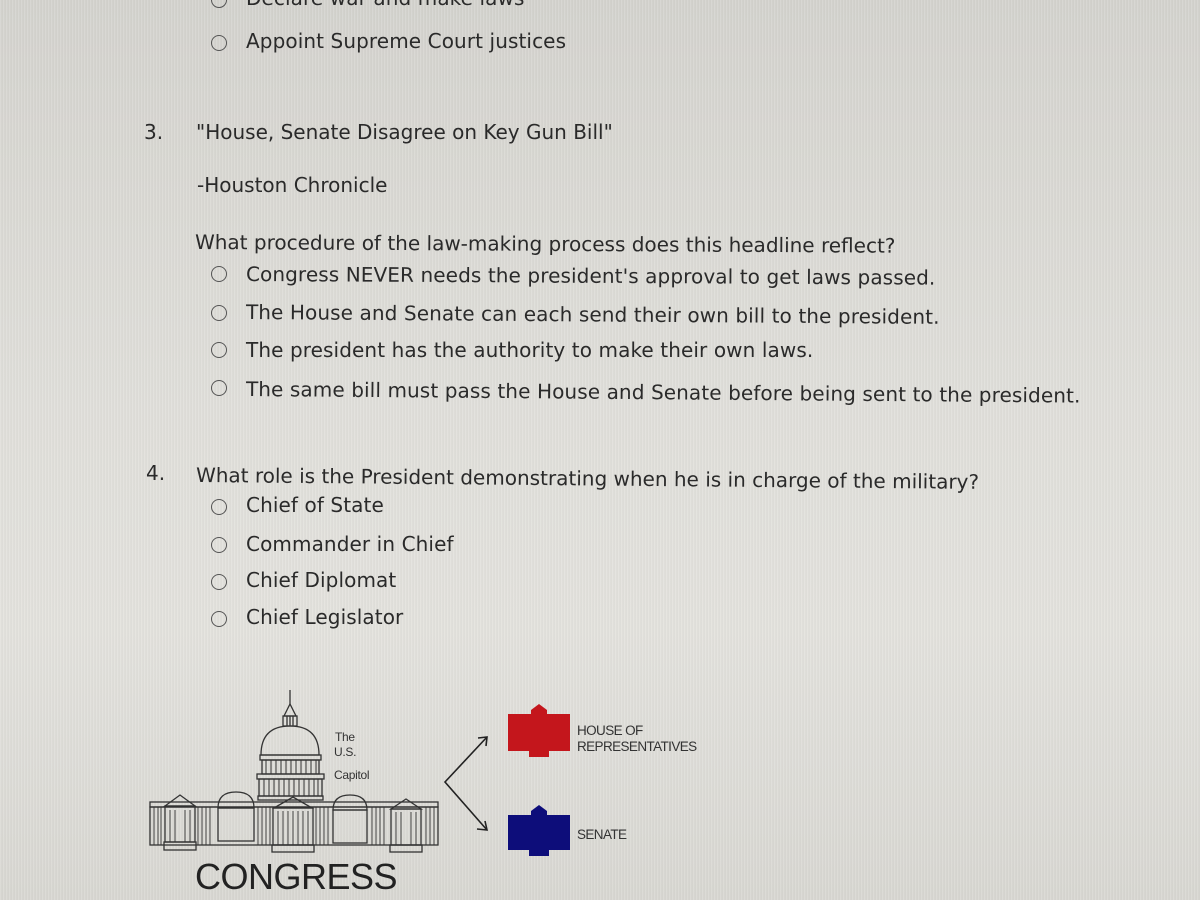 The image size is (1200, 900). I want to click on radio-chief-of-state, so click(219, 507).